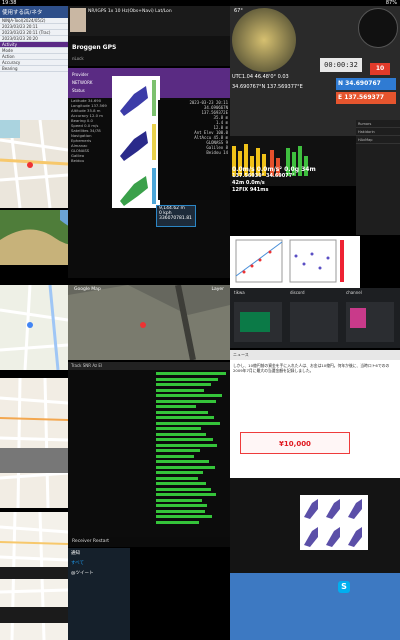  Describe the element at coordinates (217, 289) in the screenshot. I see `layer-button: Layer` at that location.